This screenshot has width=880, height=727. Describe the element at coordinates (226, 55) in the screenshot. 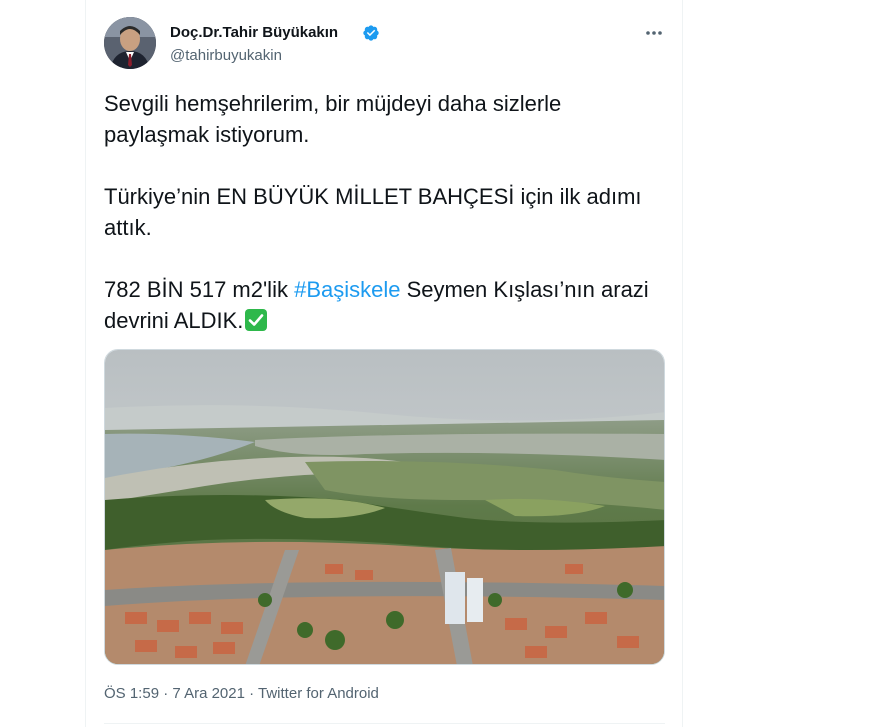

I see `author-handle: @tahirbuyukakin` at that location.